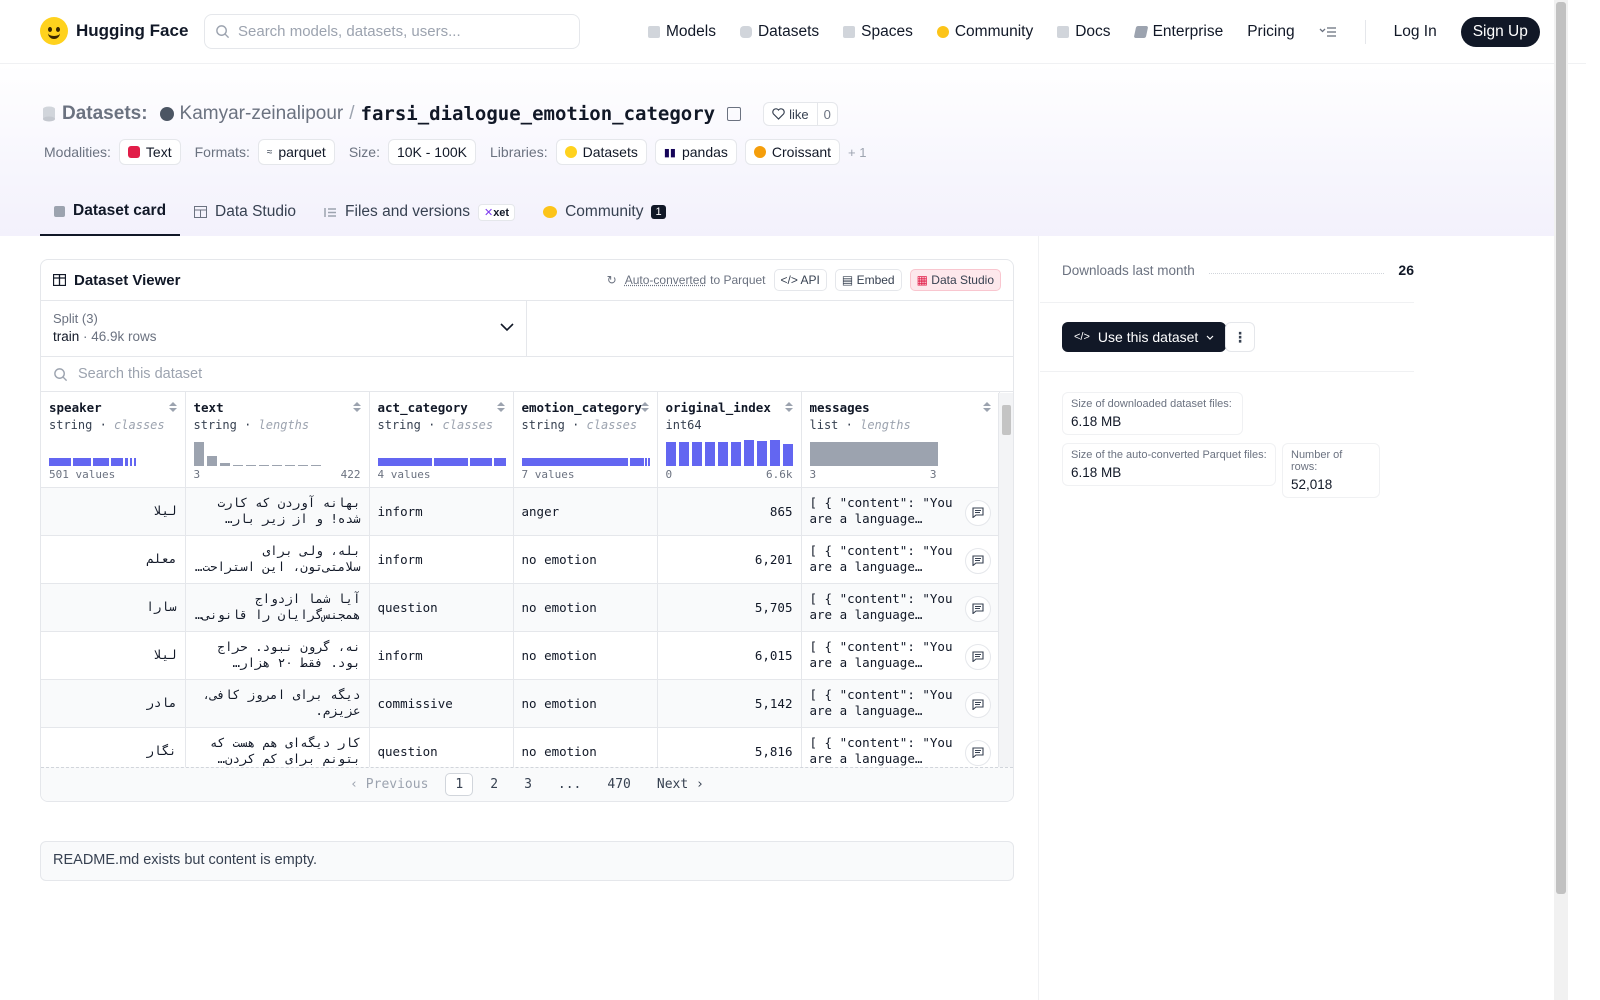  Describe the element at coordinates (1561, 448) in the screenshot. I see `page-scroll-thumb` at that location.